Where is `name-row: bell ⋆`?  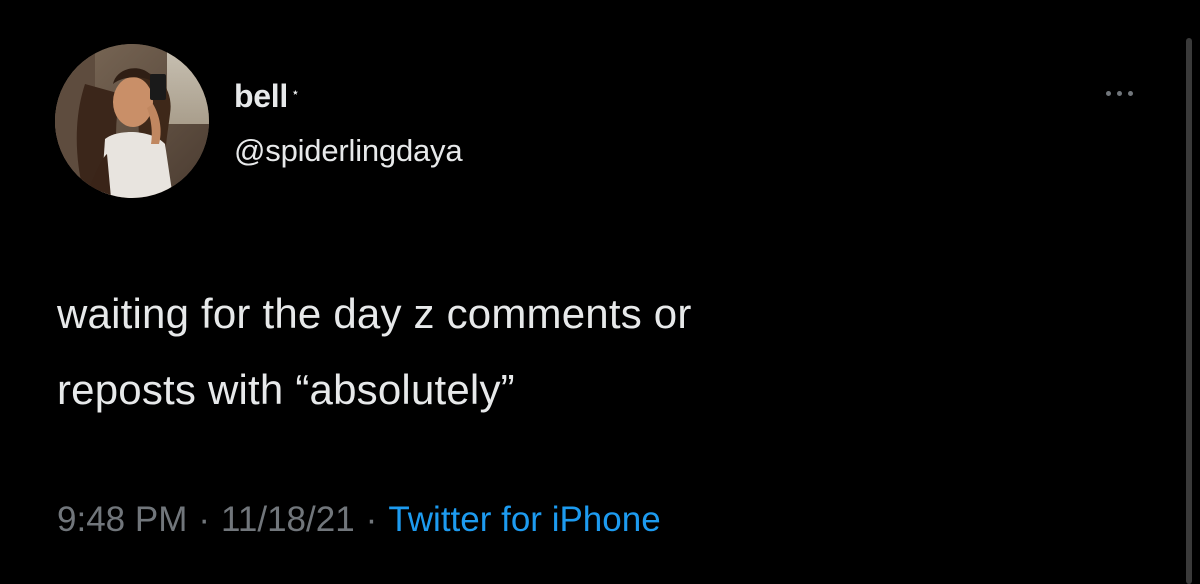
name-row: bell ⋆ is located at coordinates (267, 96).